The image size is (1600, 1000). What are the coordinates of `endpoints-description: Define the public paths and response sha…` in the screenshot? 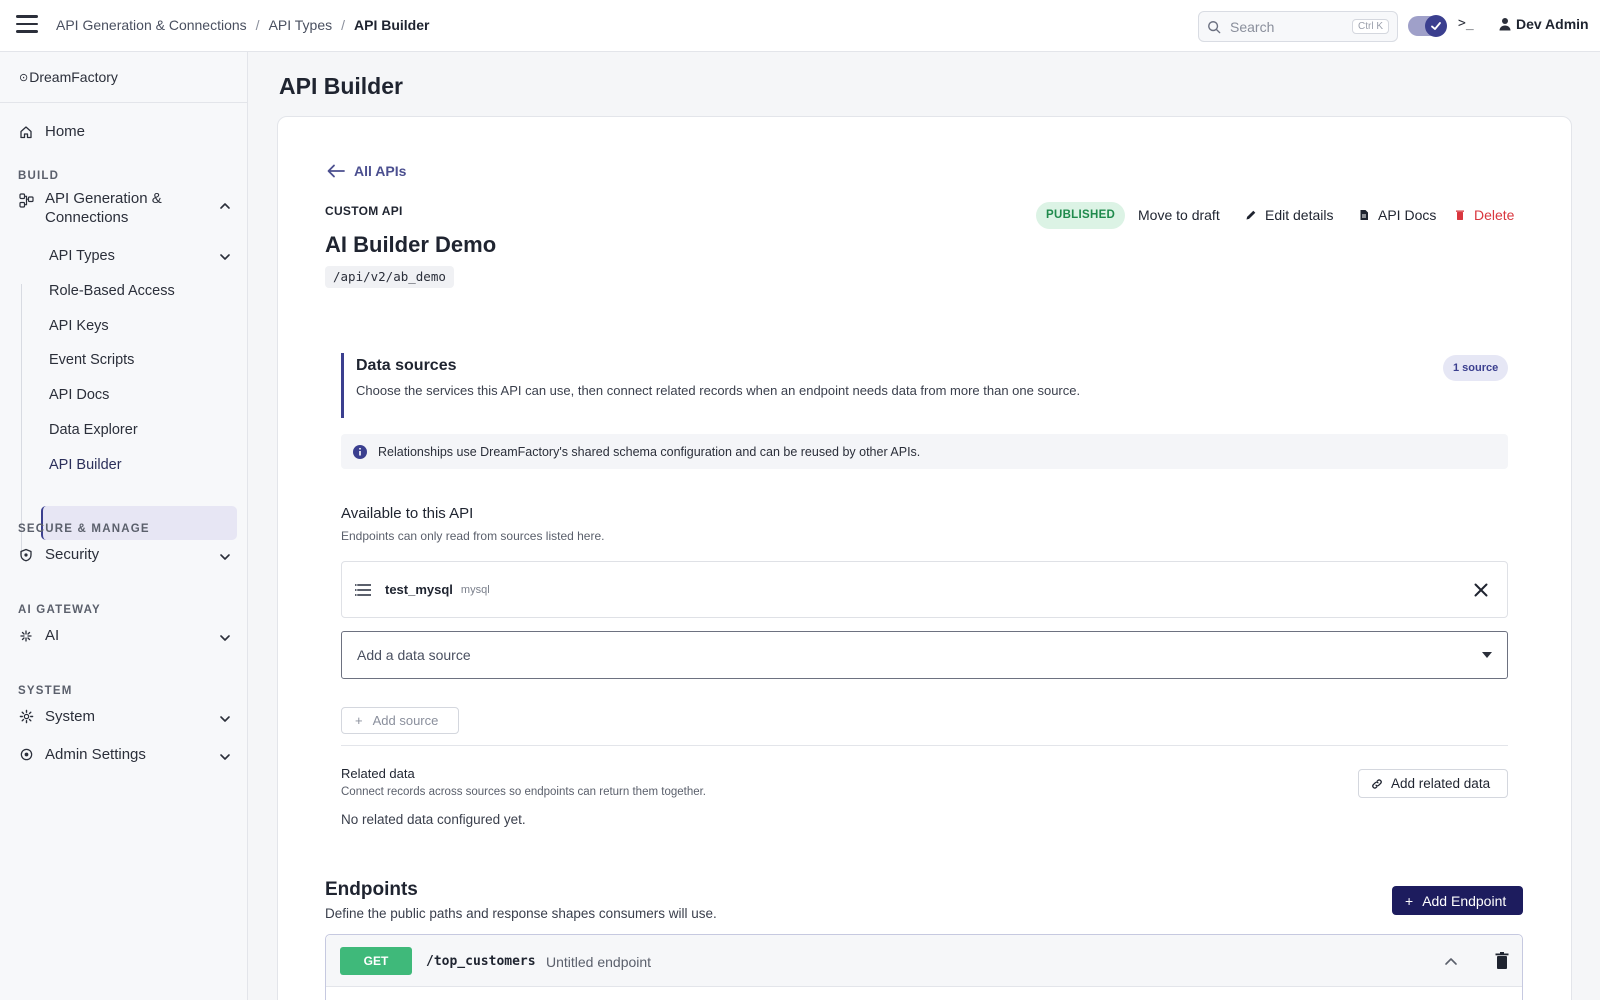 It's located at (521, 913).